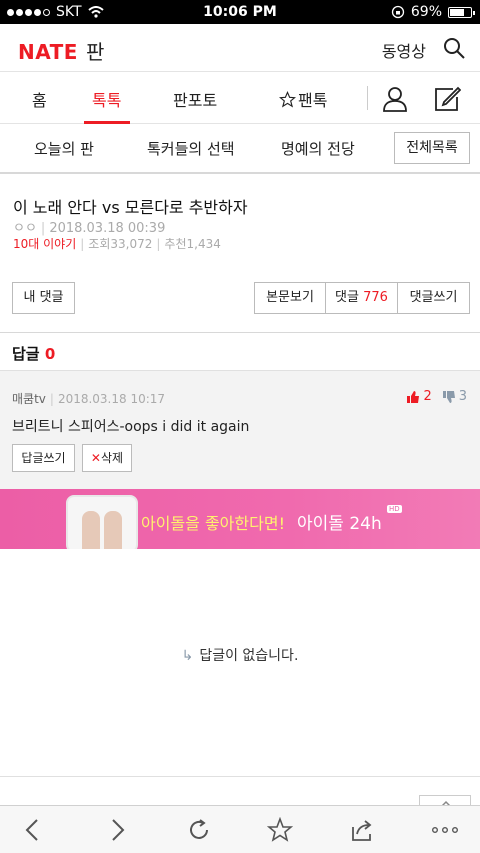  What do you see at coordinates (106, 99) in the screenshot?
I see `tab-toktok: 톡톡` at bounding box center [106, 99].